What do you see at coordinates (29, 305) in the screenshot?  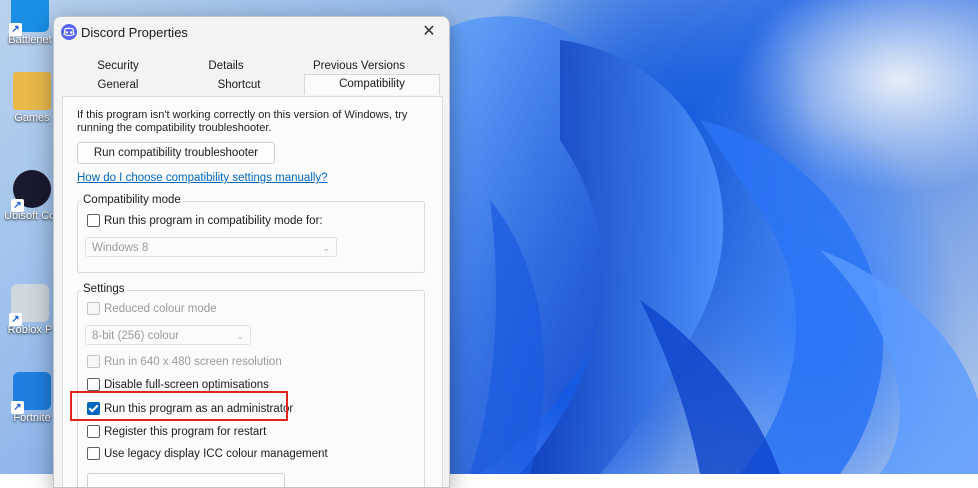 I see `roblox-icon: ↗` at bounding box center [29, 305].